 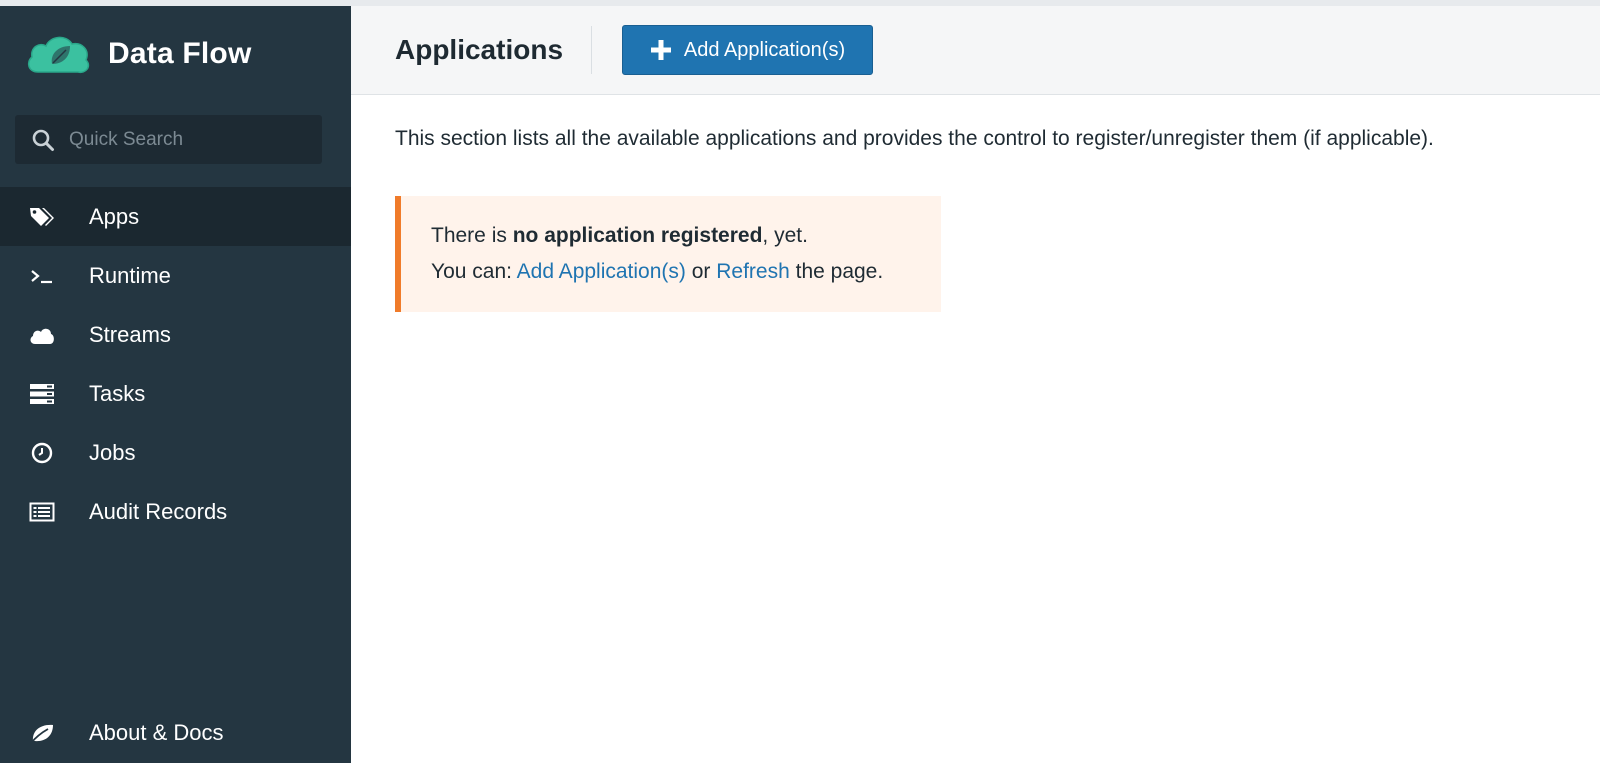 I want to click on notice-text: the page., so click(x=836, y=271).